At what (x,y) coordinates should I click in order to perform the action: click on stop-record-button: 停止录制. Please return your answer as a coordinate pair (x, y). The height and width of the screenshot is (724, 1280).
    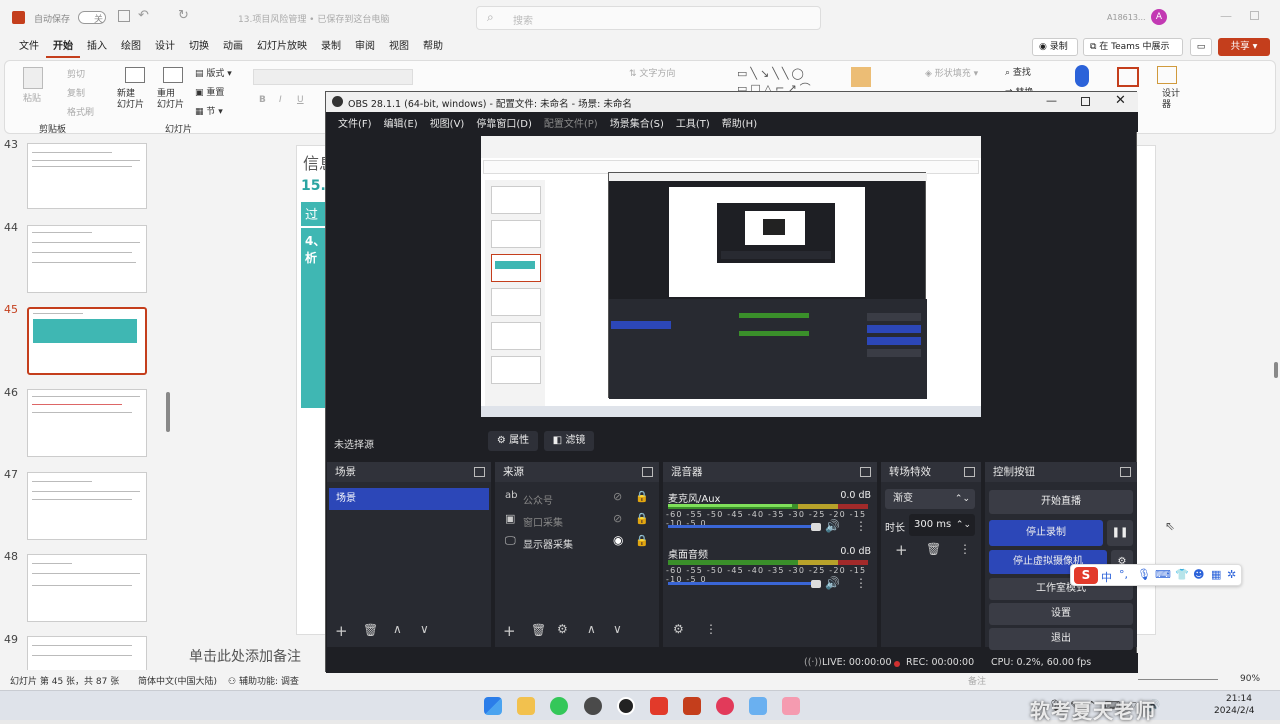
    Looking at the image, I should click on (1046, 533).